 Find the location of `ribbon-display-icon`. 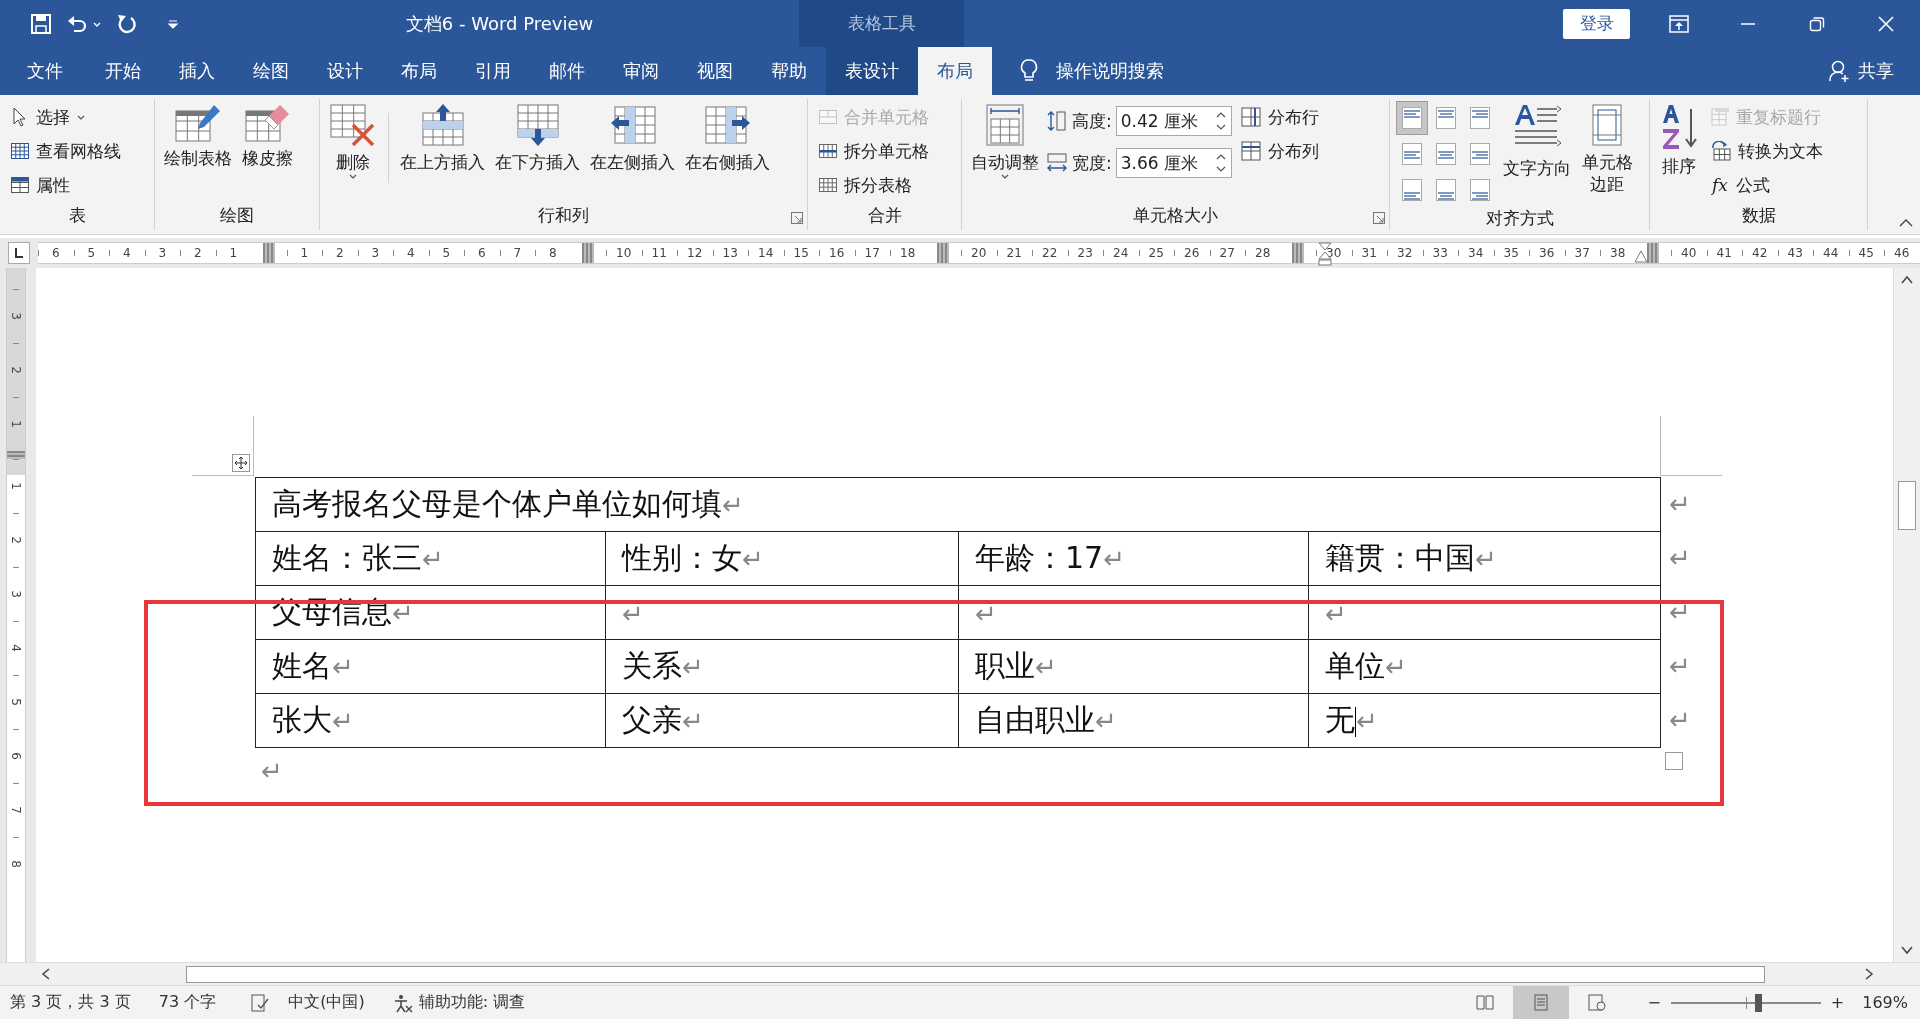

ribbon-display-icon is located at coordinates (1678, 23).